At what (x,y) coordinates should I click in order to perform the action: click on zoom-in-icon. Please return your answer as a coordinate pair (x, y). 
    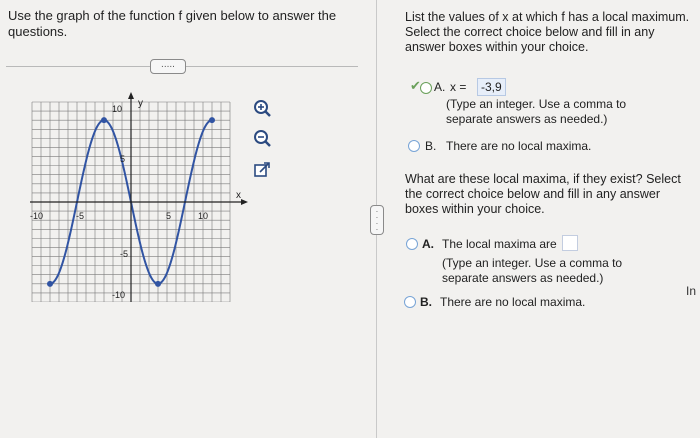
    Looking at the image, I should click on (262, 108).